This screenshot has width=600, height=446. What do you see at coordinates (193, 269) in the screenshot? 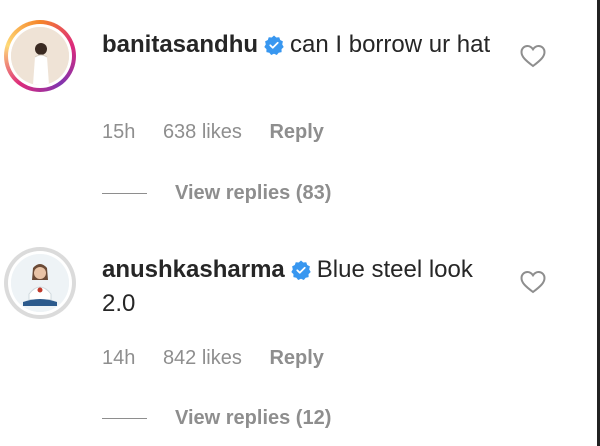
I see `comment-username: anushkasharma` at bounding box center [193, 269].